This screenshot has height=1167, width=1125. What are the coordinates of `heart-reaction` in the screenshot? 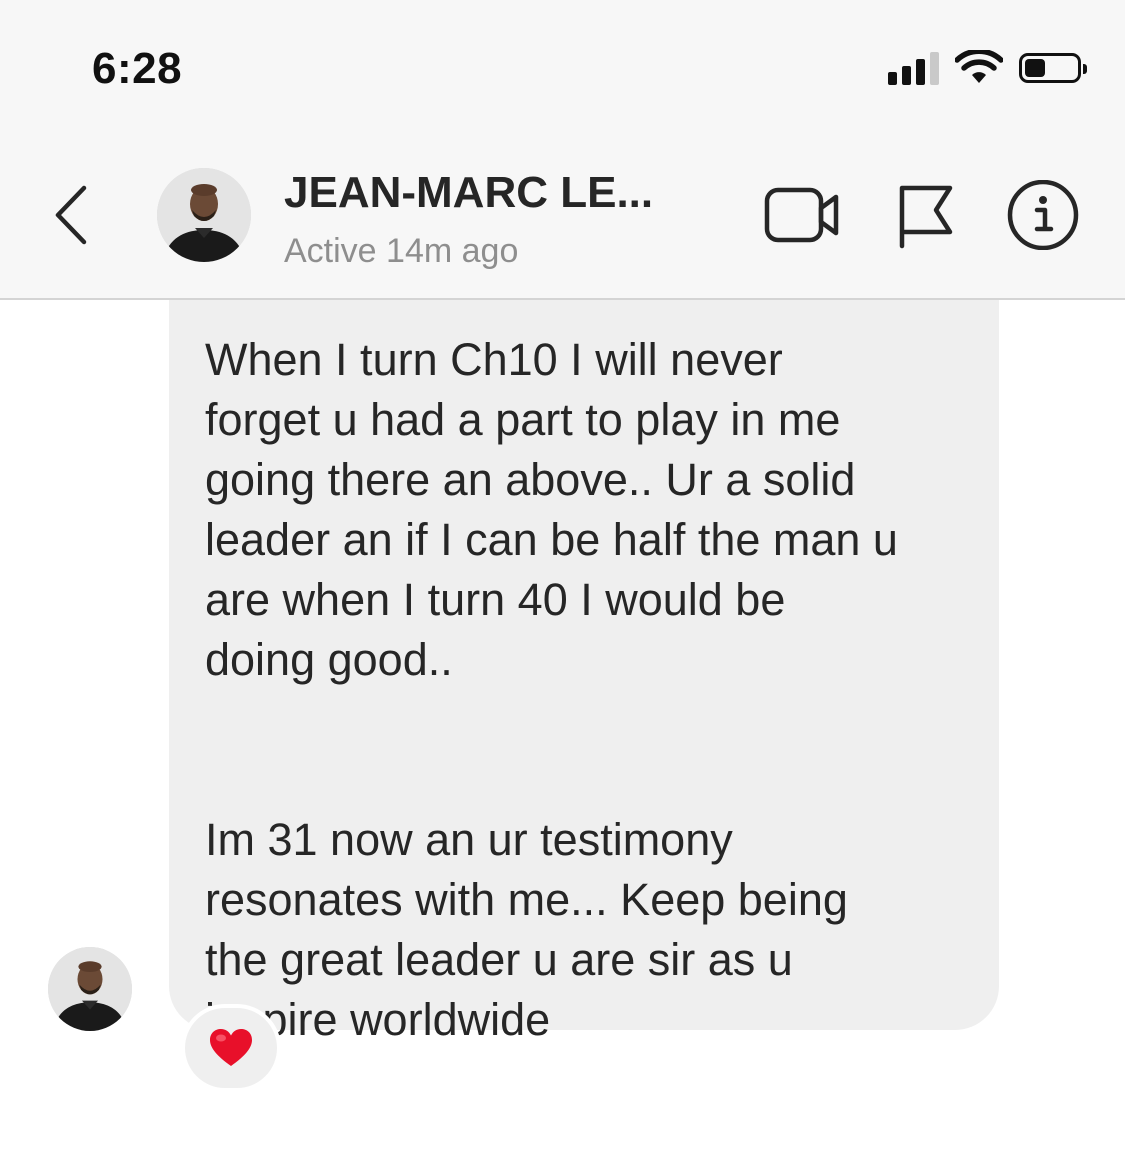 It's located at (231, 1048).